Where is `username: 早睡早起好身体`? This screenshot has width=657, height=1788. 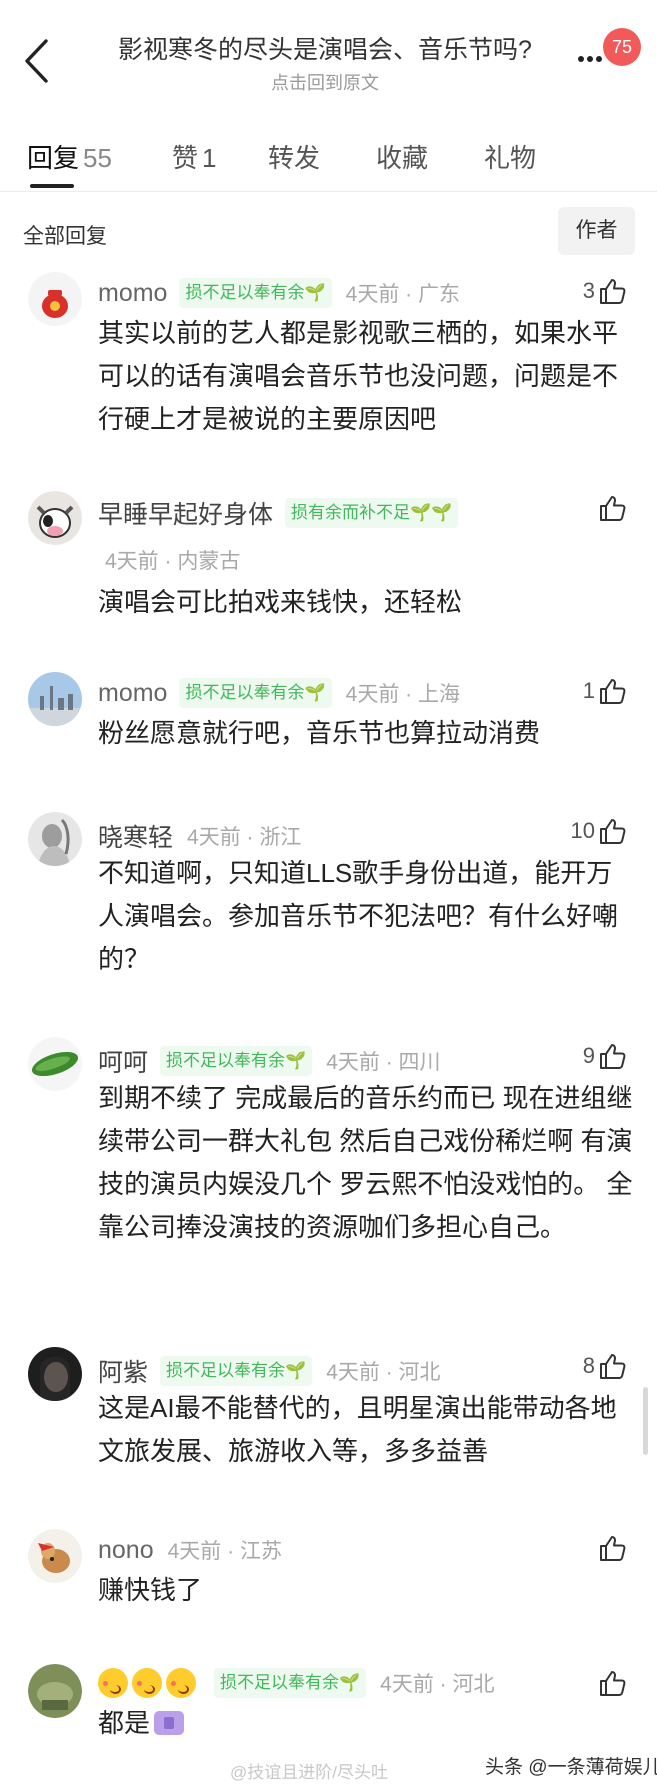
username: 早睡早起好身体 is located at coordinates (185, 513).